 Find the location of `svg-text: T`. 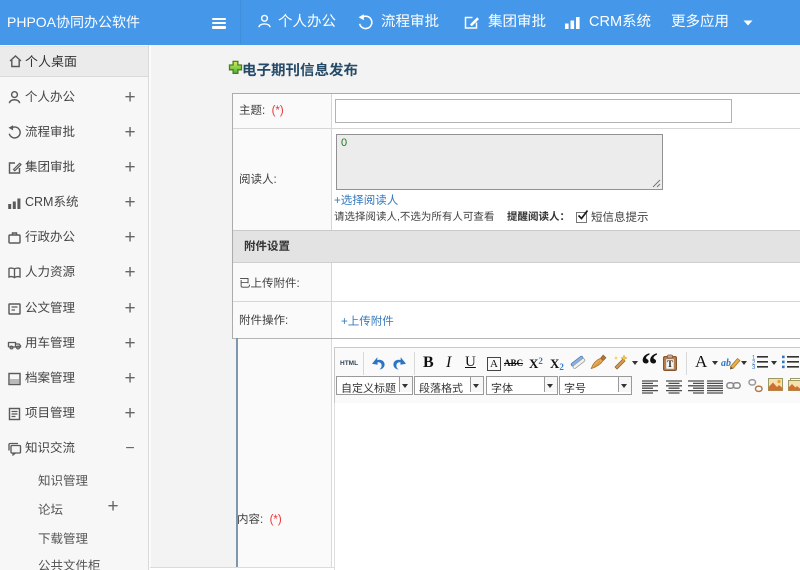

svg-text: T is located at coordinates (670, 364).